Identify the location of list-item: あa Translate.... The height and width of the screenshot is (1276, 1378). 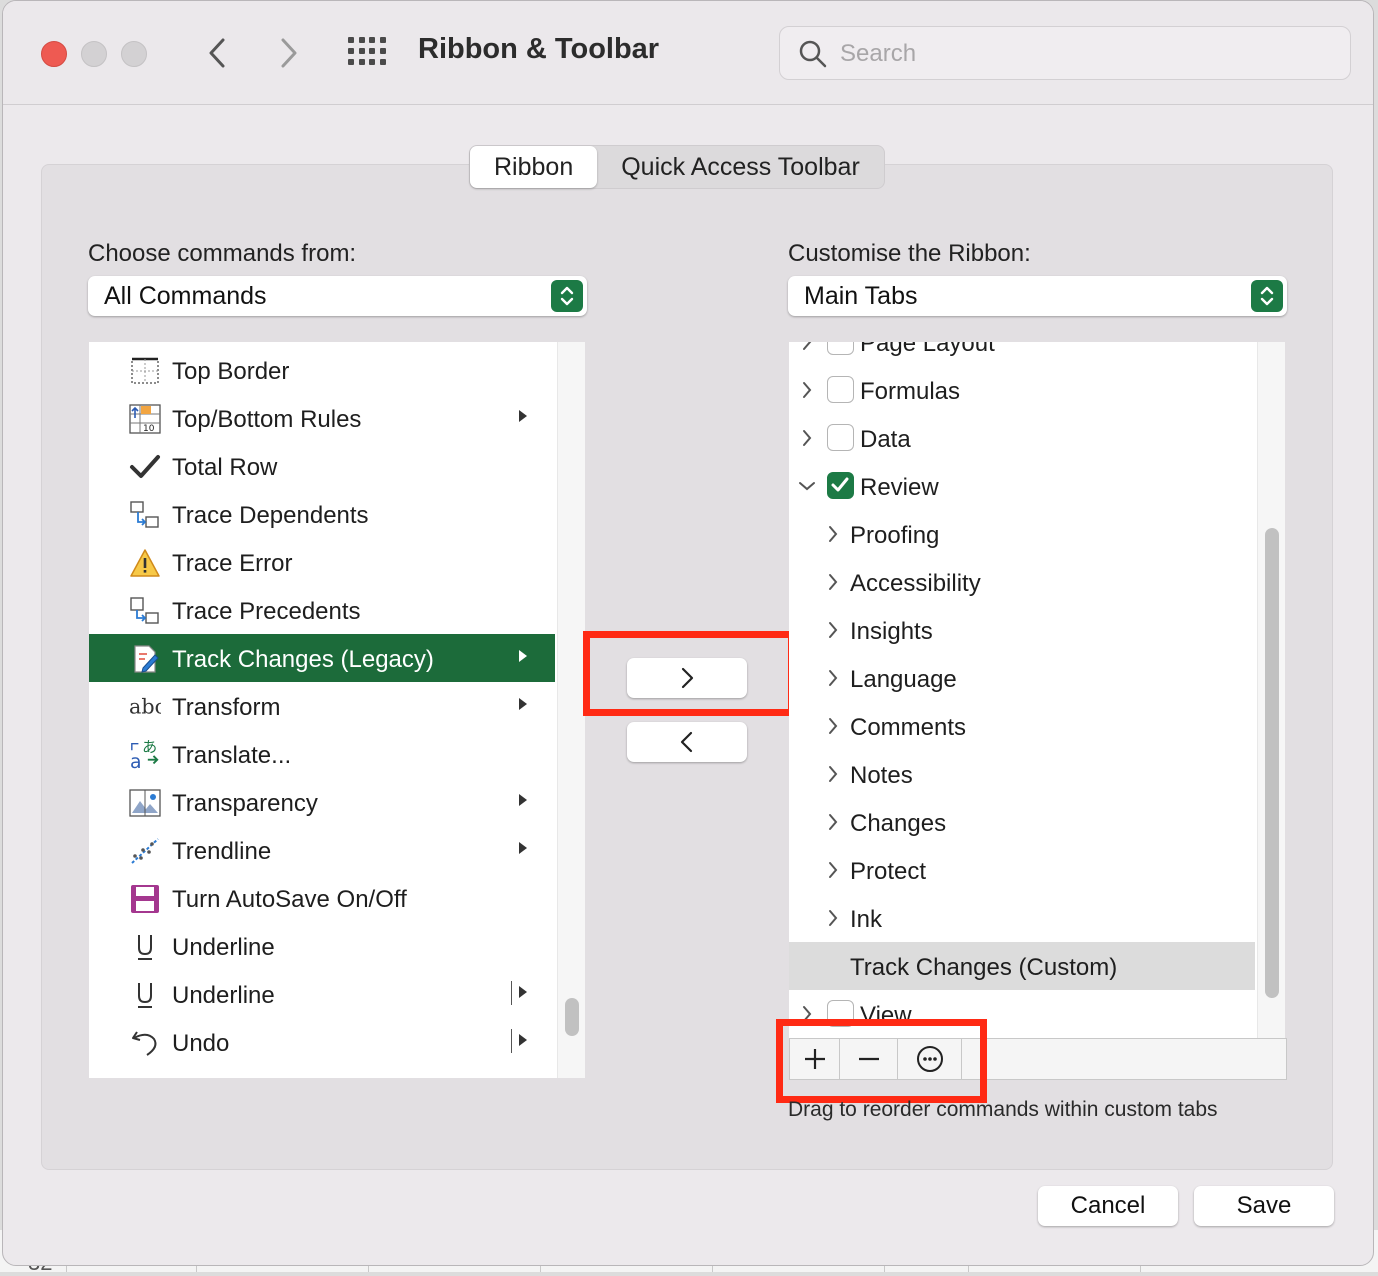
(322, 754).